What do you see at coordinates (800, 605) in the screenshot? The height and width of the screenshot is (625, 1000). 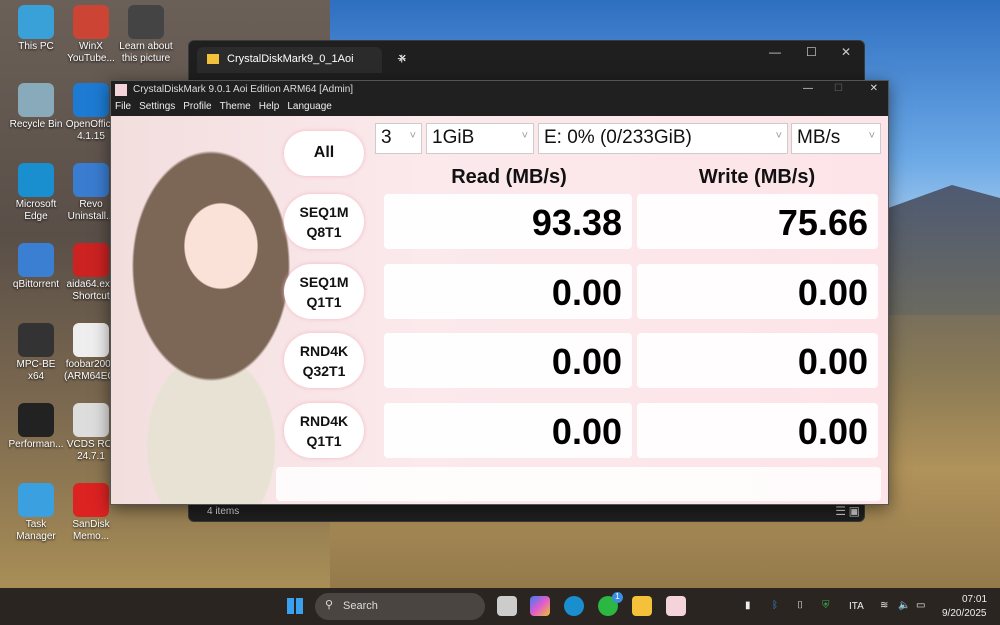 I see `usb-icon: ⌷` at bounding box center [800, 605].